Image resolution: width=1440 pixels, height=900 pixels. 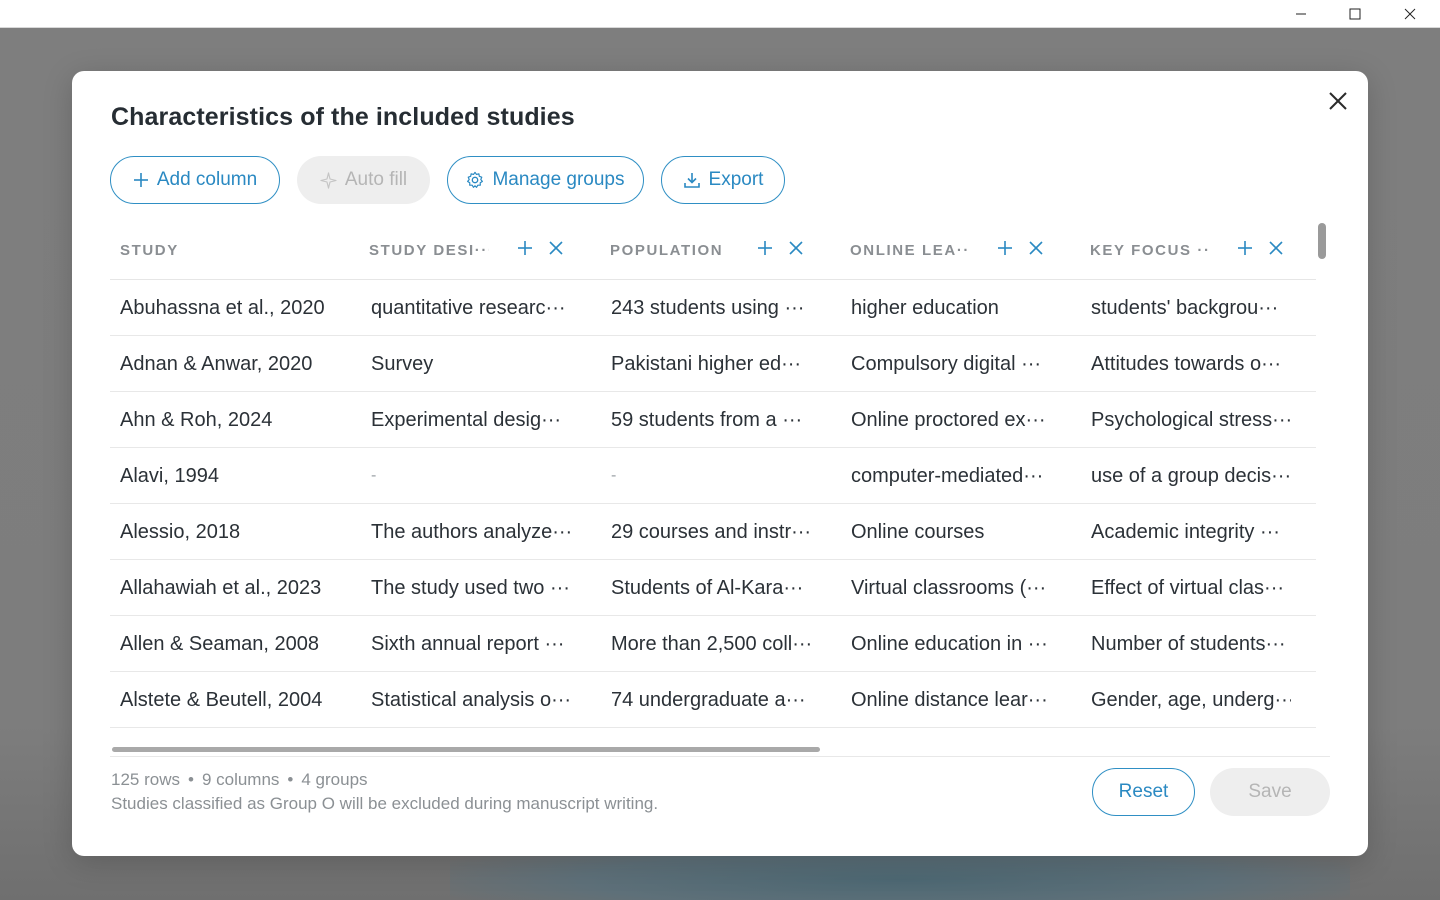 What do you see at coordinates (235, 588) in the screenshot?
I see `cell-study: Allahawiah et al., 2023` at bounding box center [235, 588].